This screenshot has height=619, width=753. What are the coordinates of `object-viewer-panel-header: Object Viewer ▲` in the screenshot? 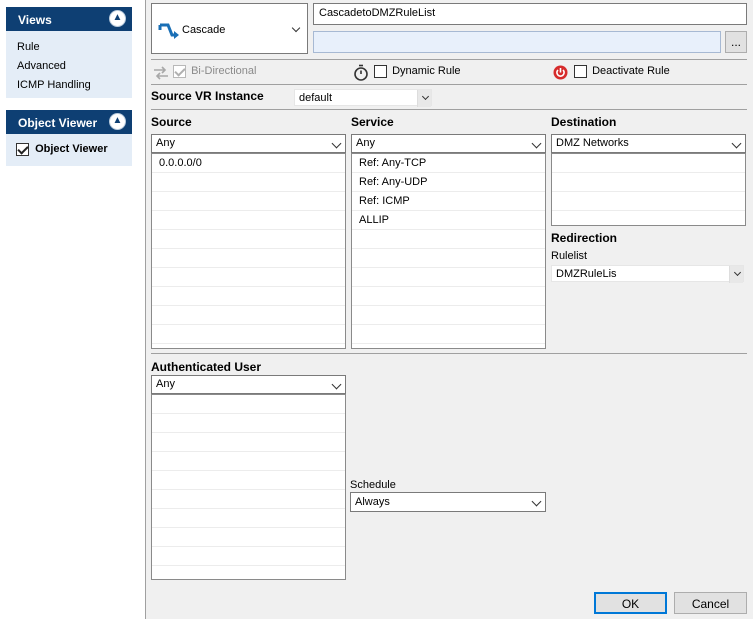 It's located at (69, 122).